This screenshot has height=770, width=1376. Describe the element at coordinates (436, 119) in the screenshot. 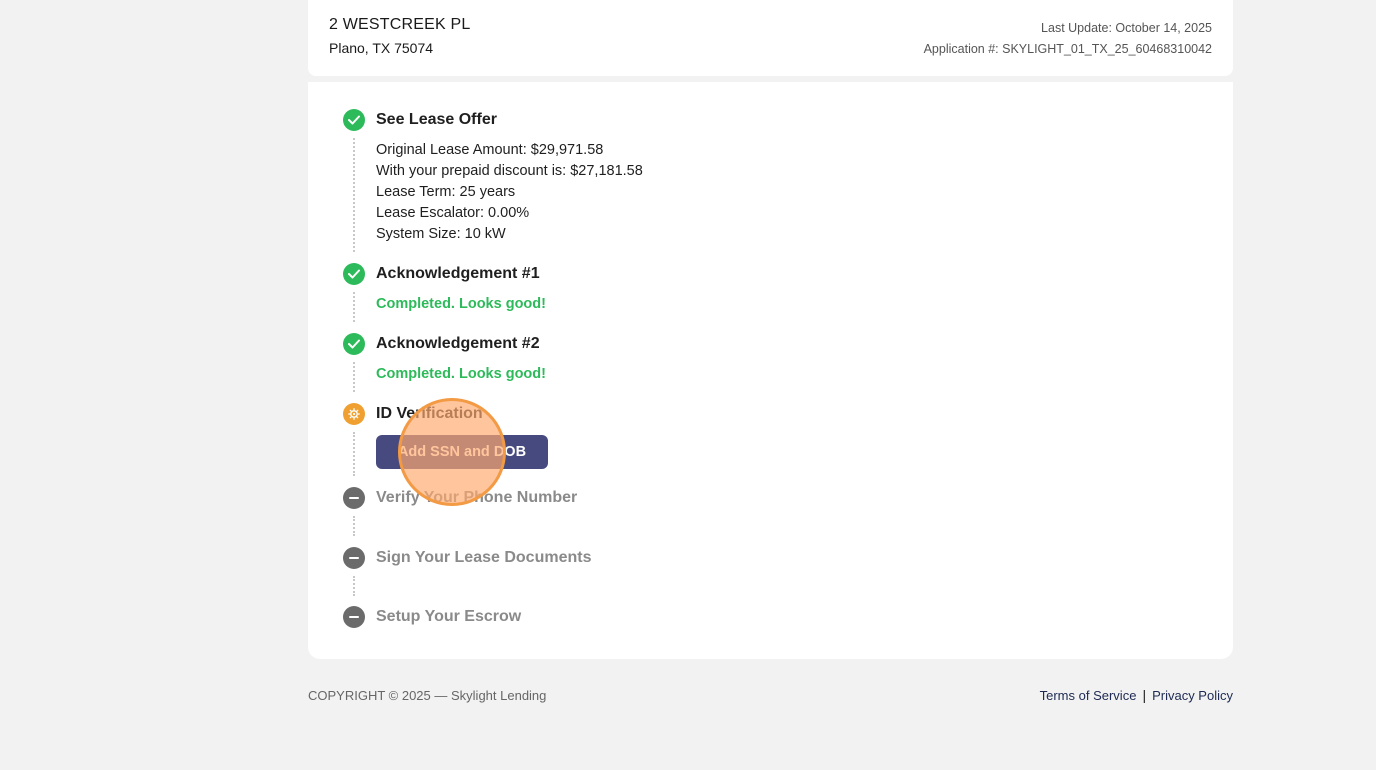

I see `step-title: See Lease Offer` at that location.